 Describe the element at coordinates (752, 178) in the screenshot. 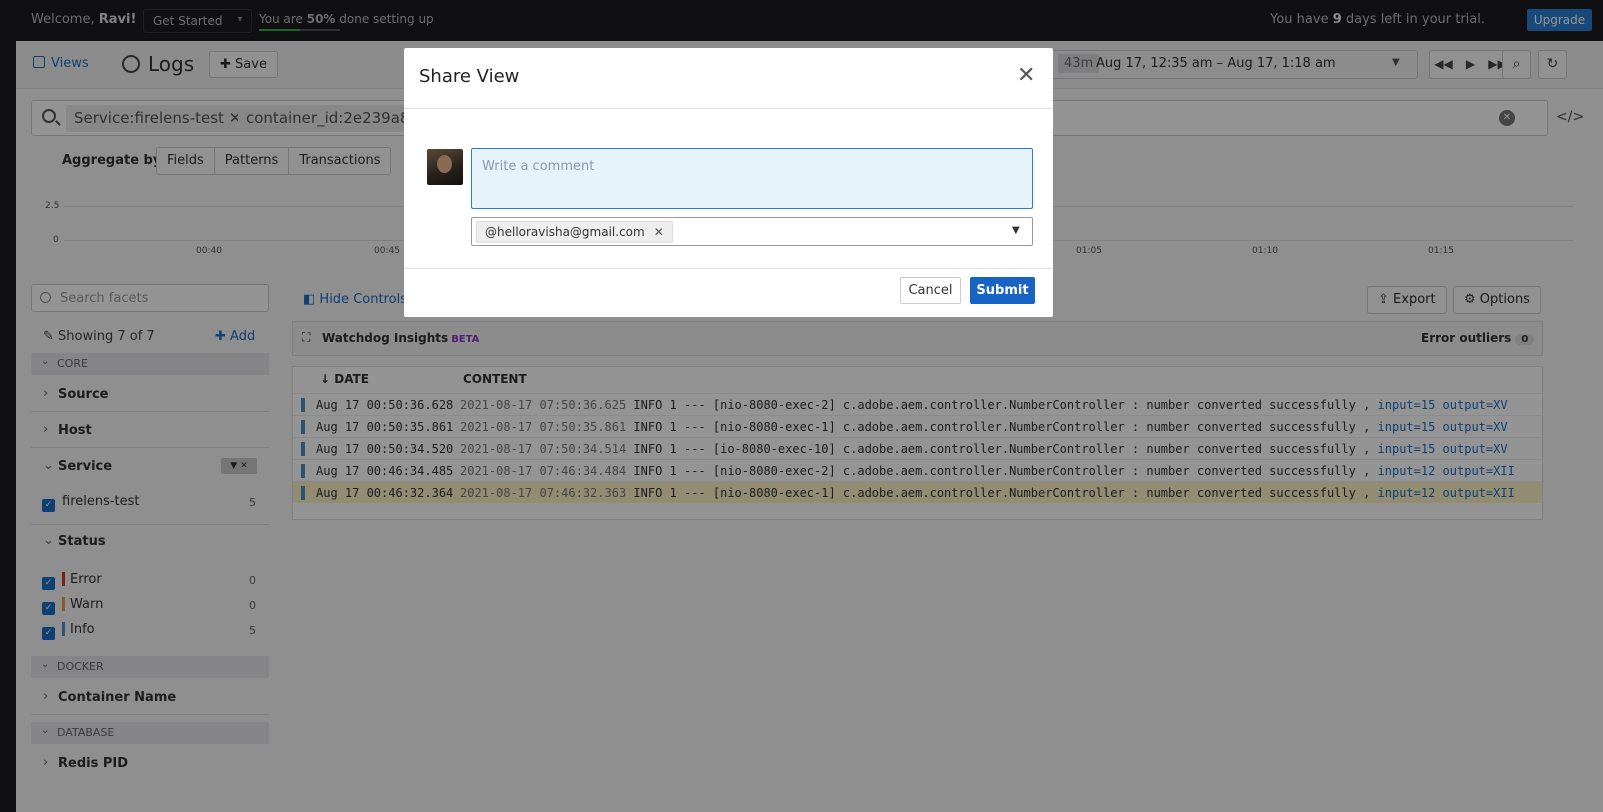

I see `comment-textarea: Write a comment` at that location.